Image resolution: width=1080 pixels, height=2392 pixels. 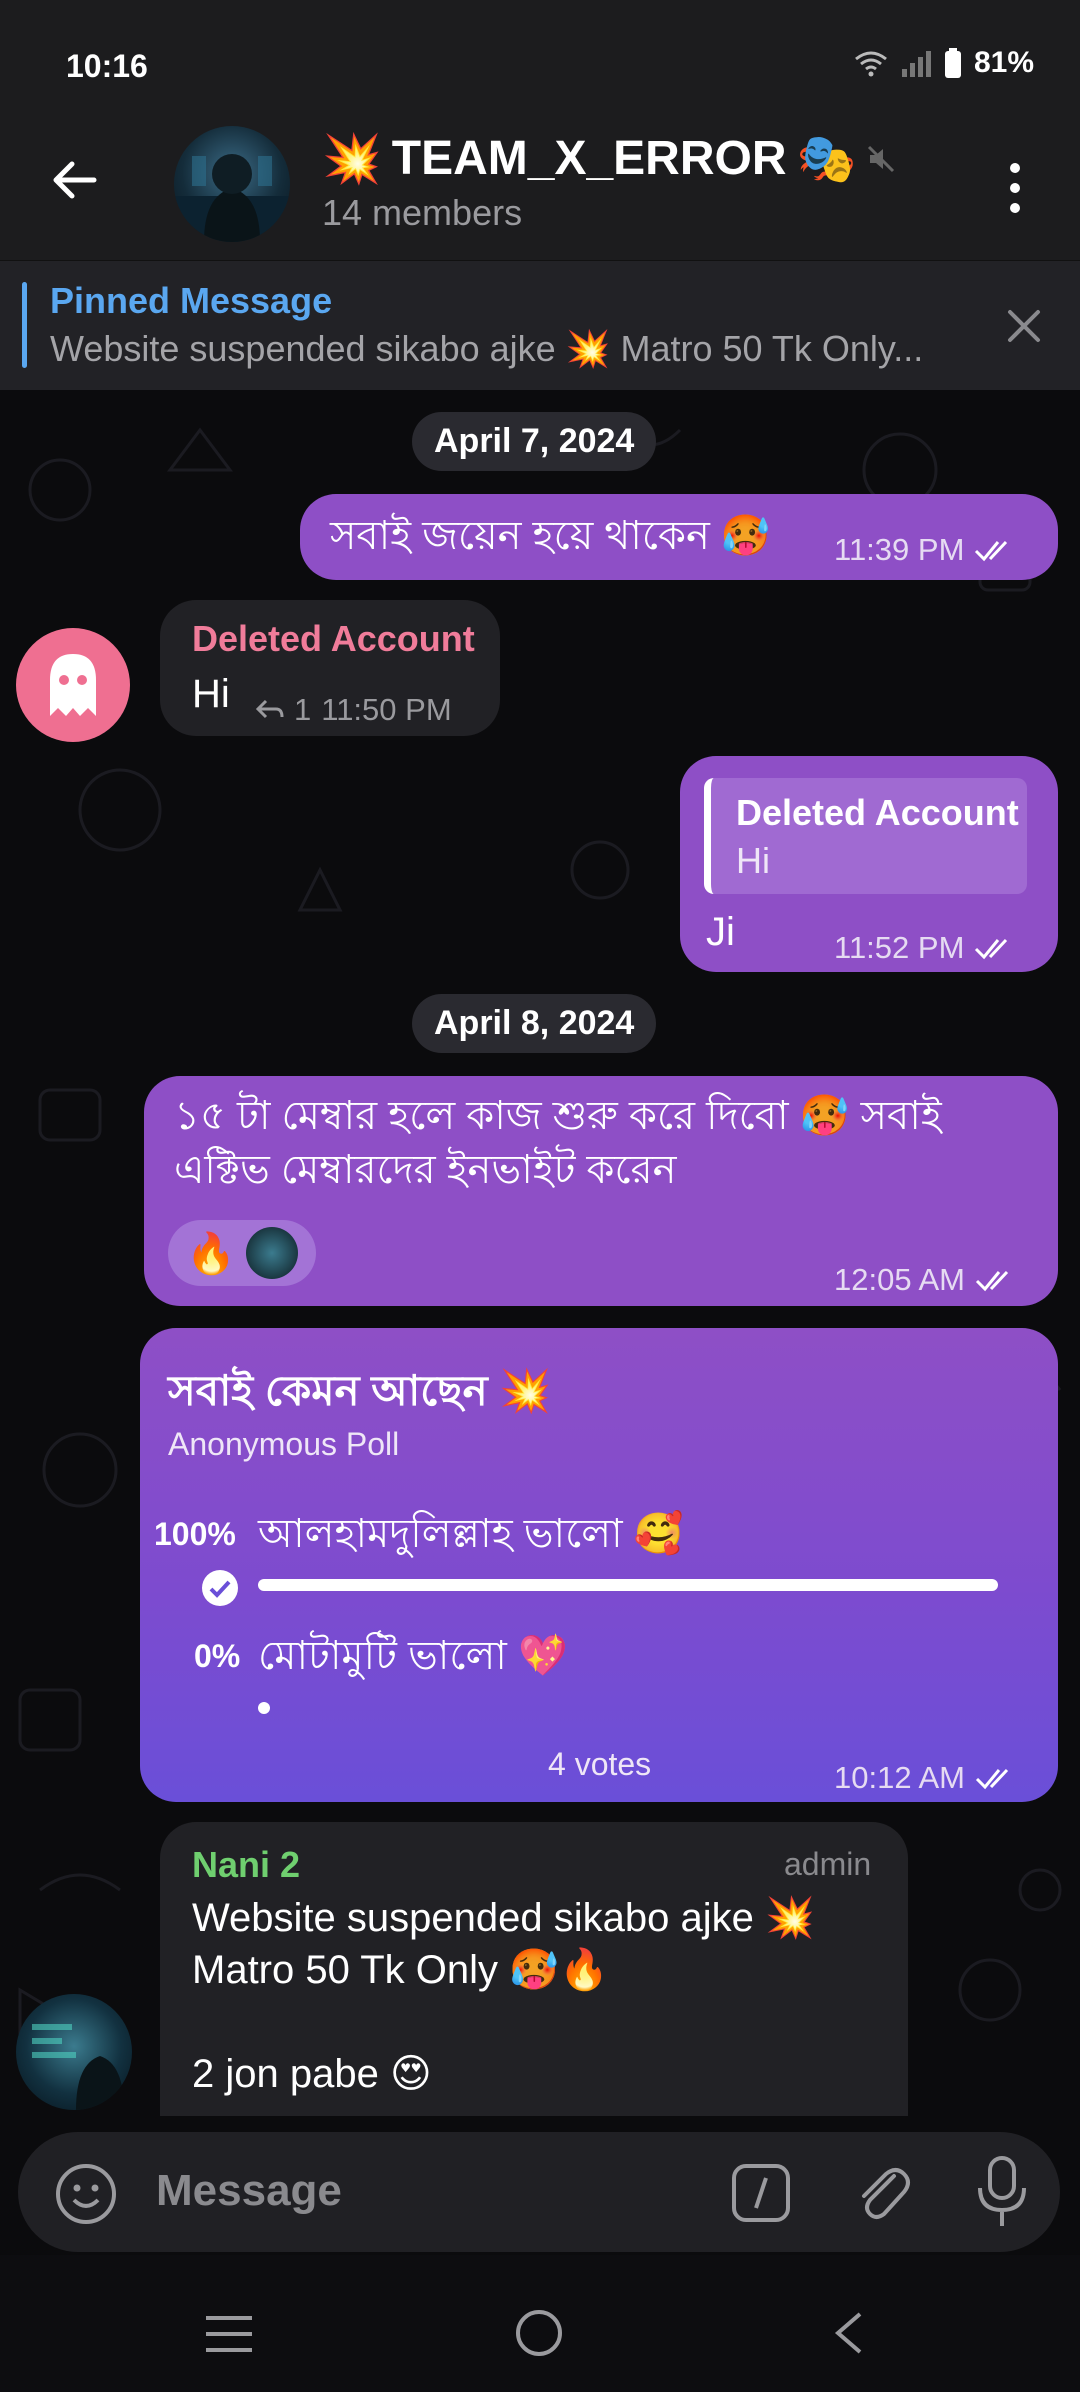 What do you see at coordinates (899, 1777) in the screenshot?
I see `message-time: 10:12 AM` at bounding box center [899, 1777].